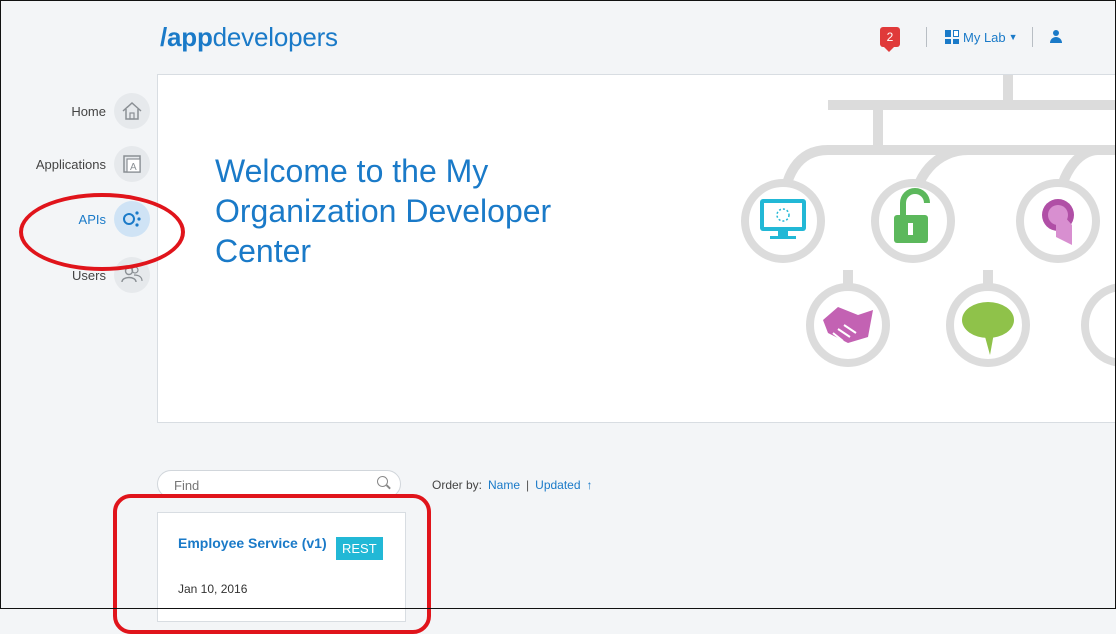 The width and height of the screenshot is (1116, 634). I want to click on my-lab-label: My Lab, so click(984, 37).